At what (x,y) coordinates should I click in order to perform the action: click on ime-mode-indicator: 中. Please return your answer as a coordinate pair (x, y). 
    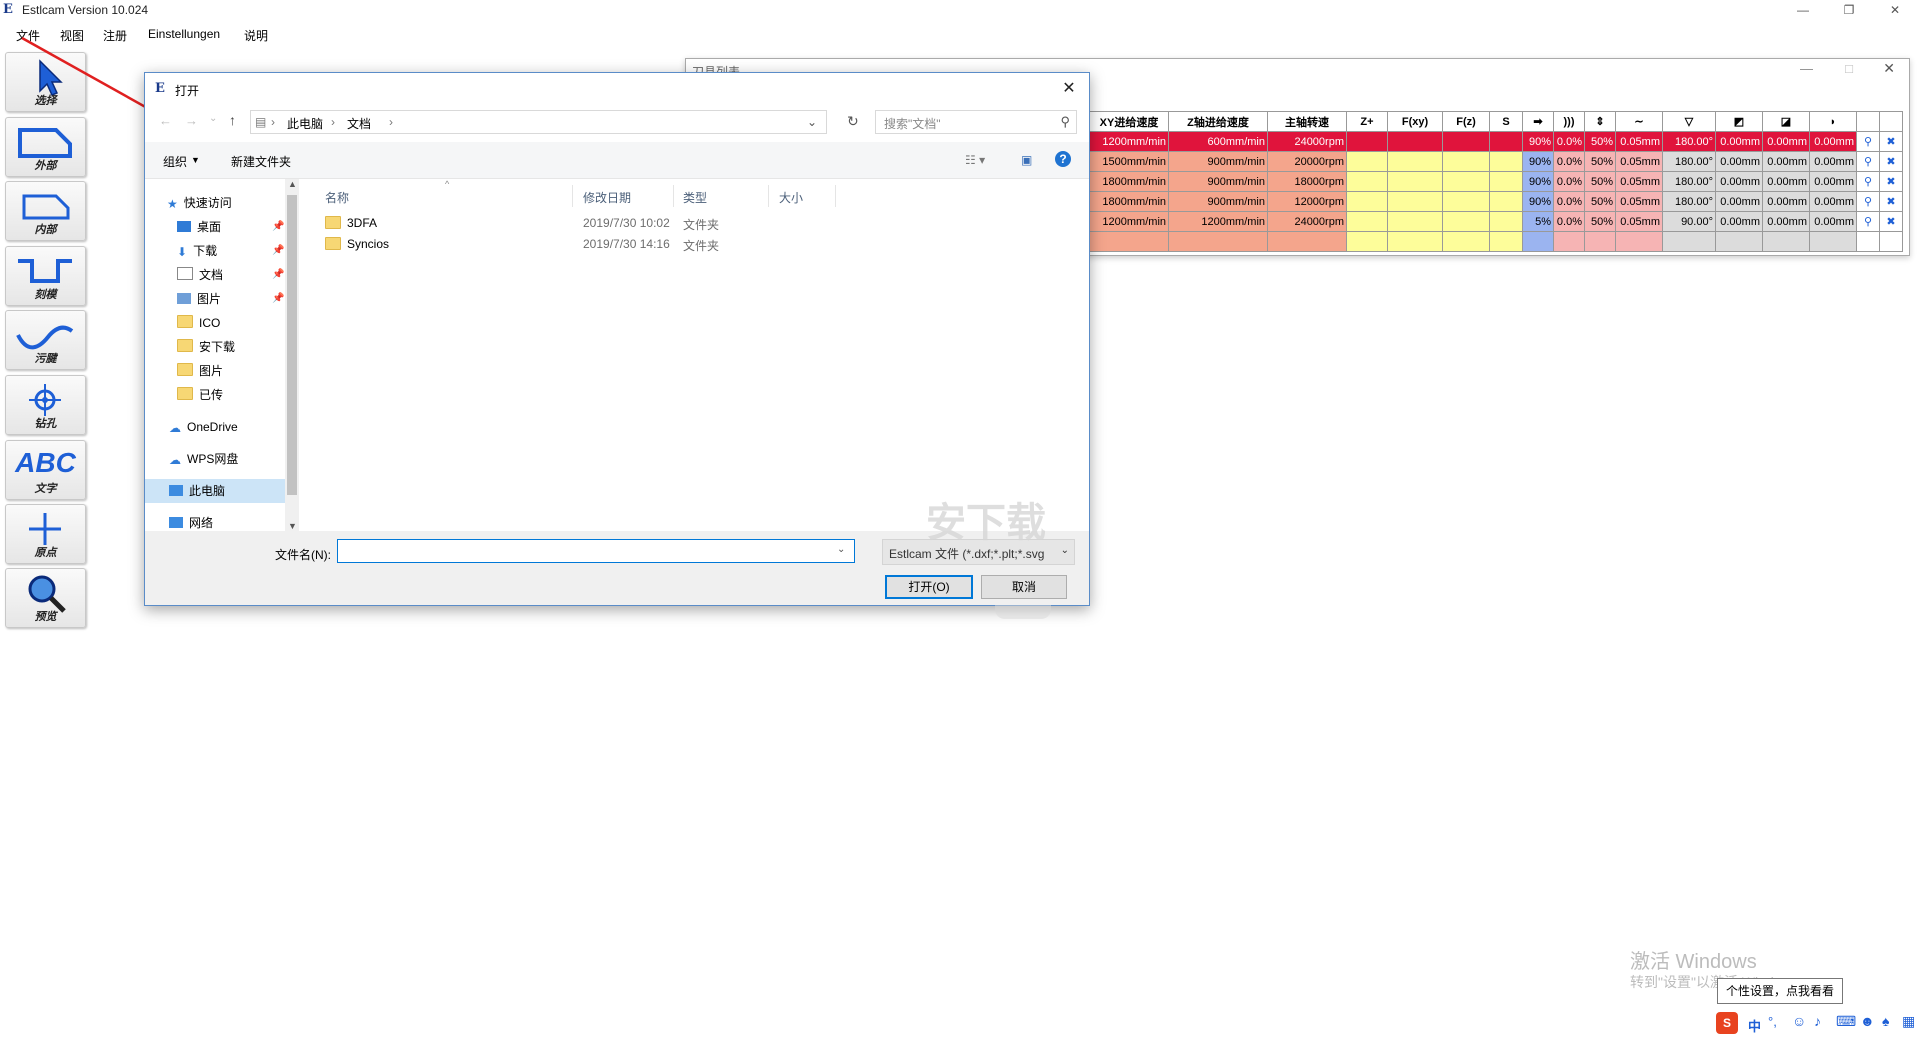
    Looking at the image, I should click on (1754, 1025).